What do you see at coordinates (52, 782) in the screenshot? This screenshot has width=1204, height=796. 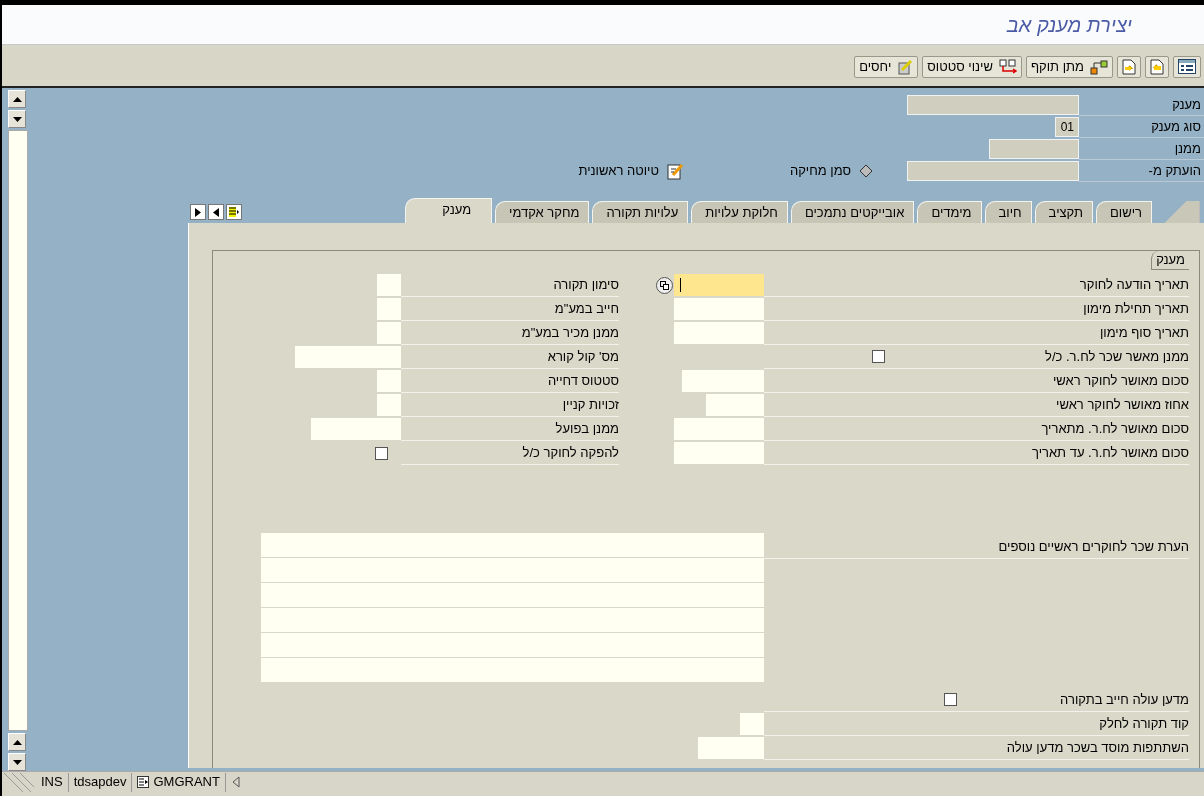 I see `status-item: INS` at bounding box center [52, 782].